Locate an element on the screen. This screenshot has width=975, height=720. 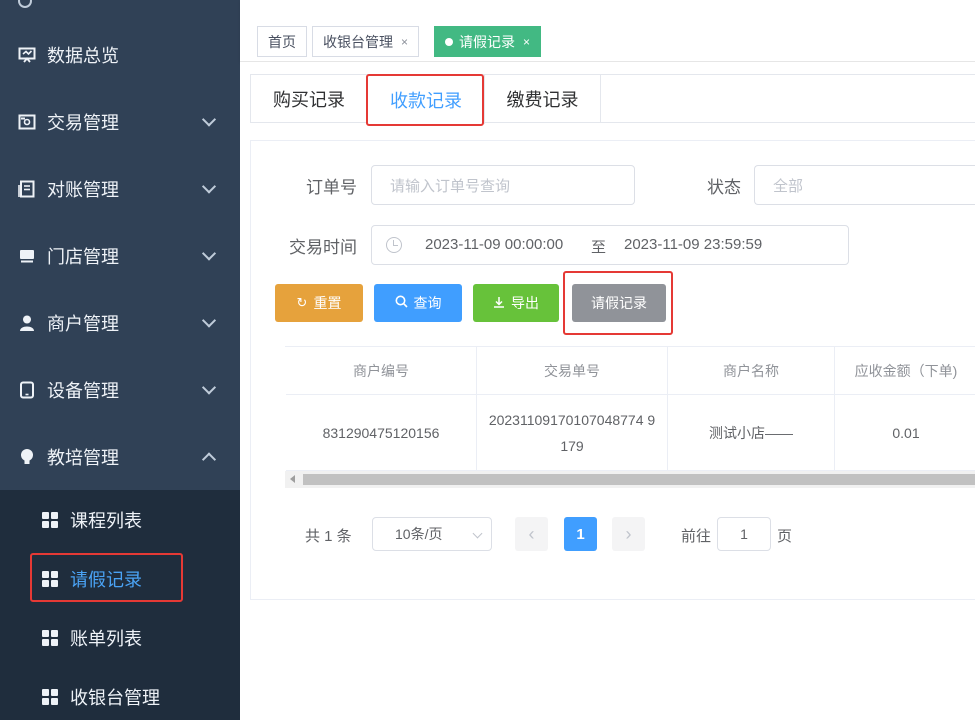
next-page-button: › is located at coordinates (628, 534).